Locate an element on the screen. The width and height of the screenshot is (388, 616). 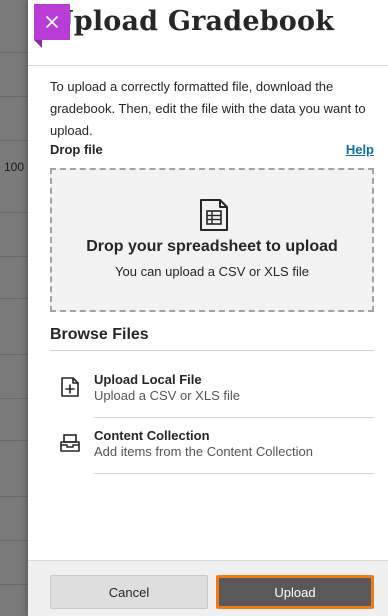
close-button is located at coordinates (52, 26).